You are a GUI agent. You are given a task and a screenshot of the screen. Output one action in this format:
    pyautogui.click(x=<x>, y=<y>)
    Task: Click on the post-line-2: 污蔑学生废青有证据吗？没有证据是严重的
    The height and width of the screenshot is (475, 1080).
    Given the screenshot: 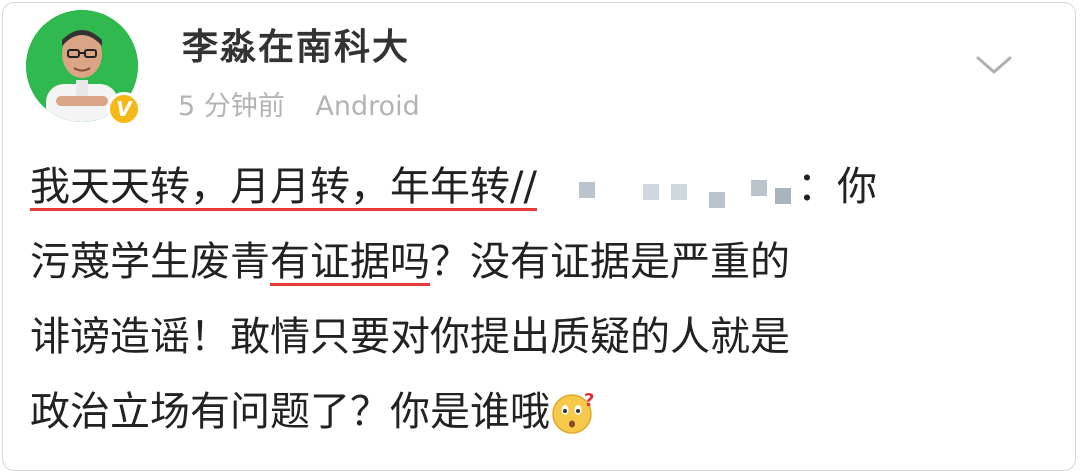 What is the action you would take?
    pyautogui.click(x=535, y=262)
    